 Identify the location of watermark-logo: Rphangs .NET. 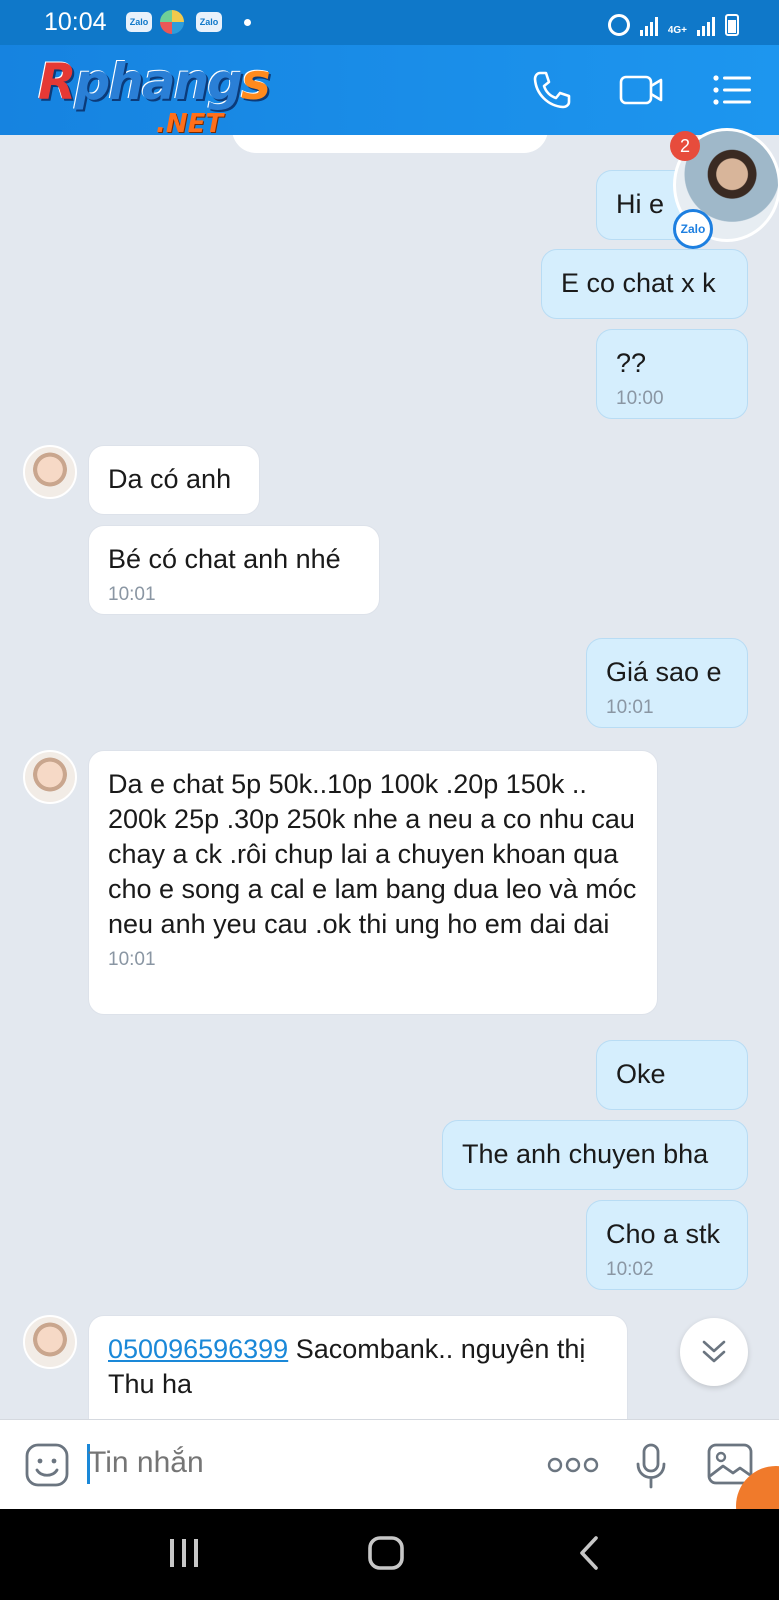
(154, 96).